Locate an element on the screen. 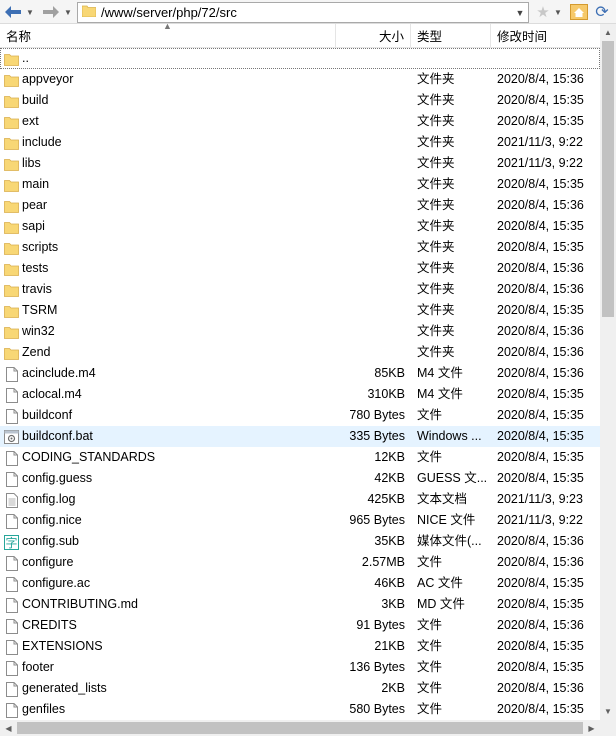 Image resolution: width=616 pixels, height=736 pixels. scroll-left-arrow-icon: ◀ is located at coordinates (8, 728).